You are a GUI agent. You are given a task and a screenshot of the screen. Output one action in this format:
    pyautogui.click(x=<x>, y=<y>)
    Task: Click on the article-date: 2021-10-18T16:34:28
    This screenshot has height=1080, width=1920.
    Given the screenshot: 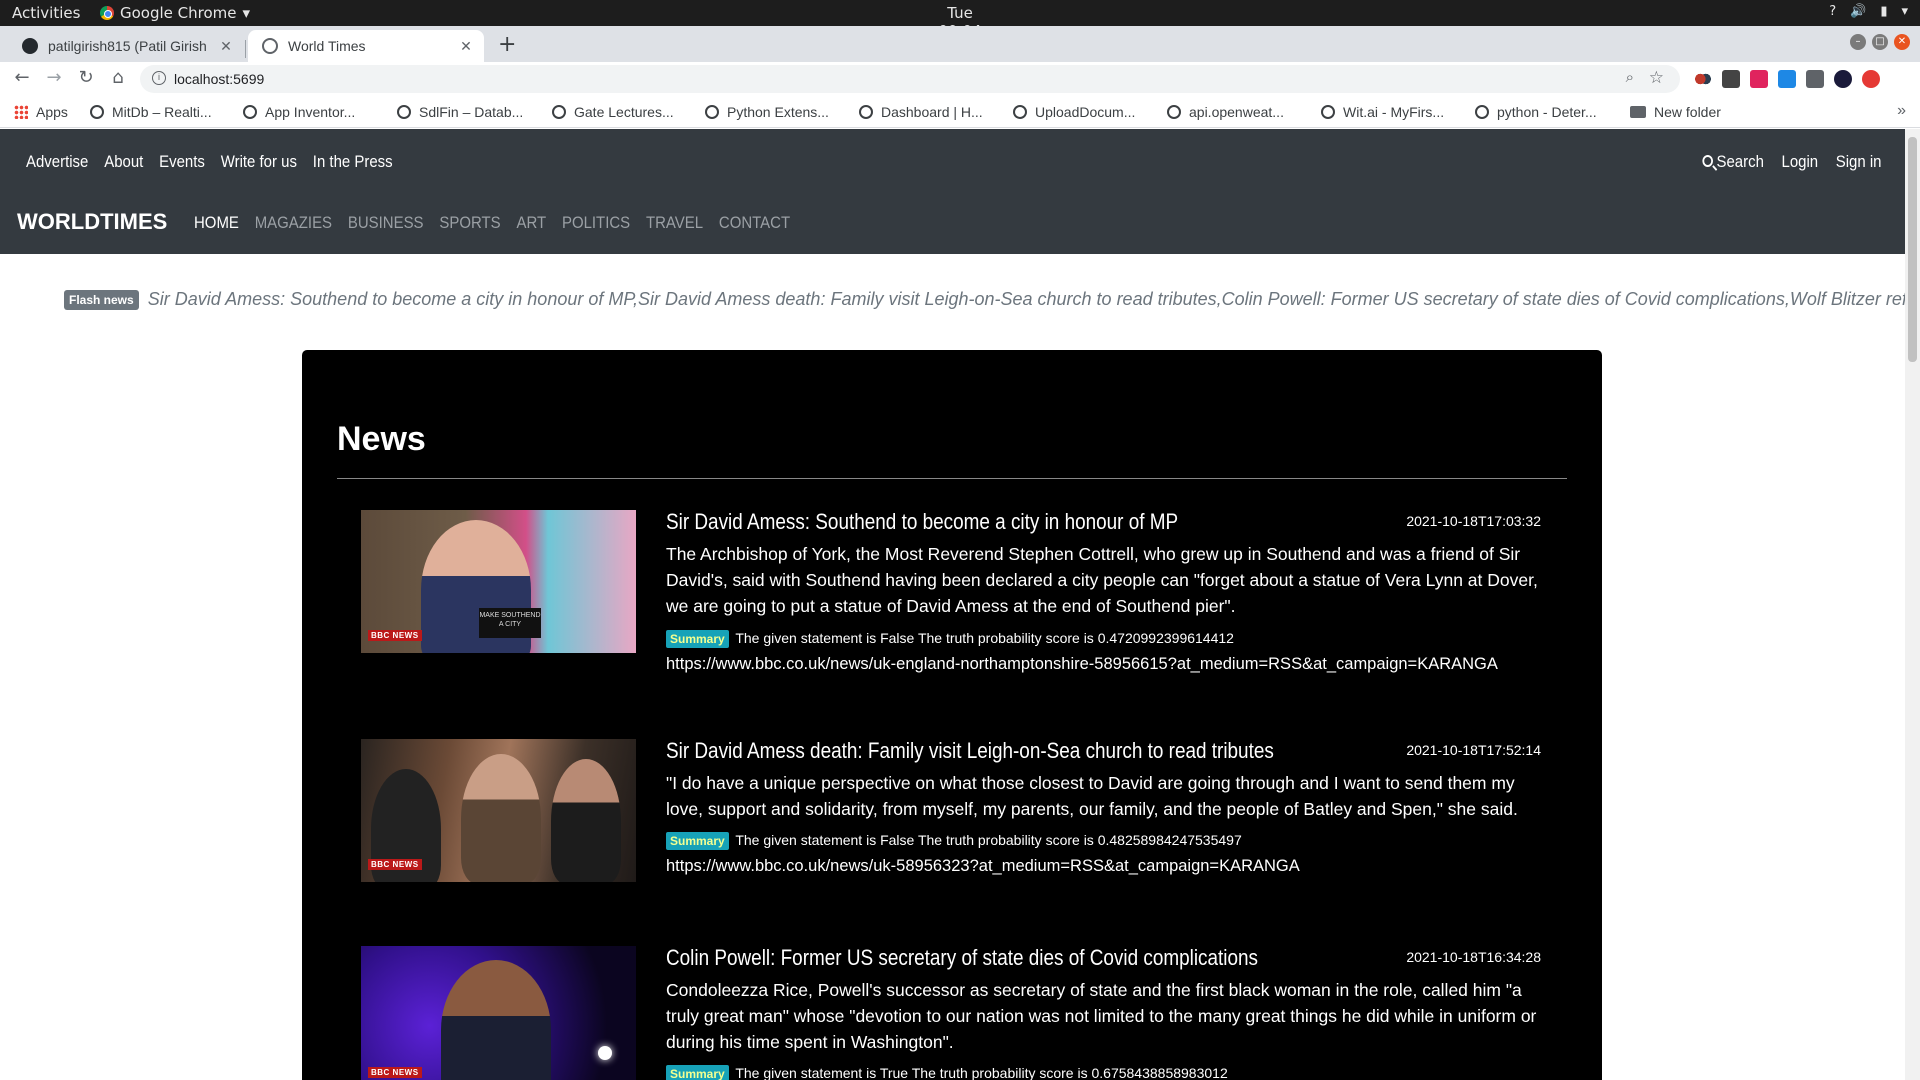 What is the action you would take?
    pyautogui.click(x=1473, y=957)
    